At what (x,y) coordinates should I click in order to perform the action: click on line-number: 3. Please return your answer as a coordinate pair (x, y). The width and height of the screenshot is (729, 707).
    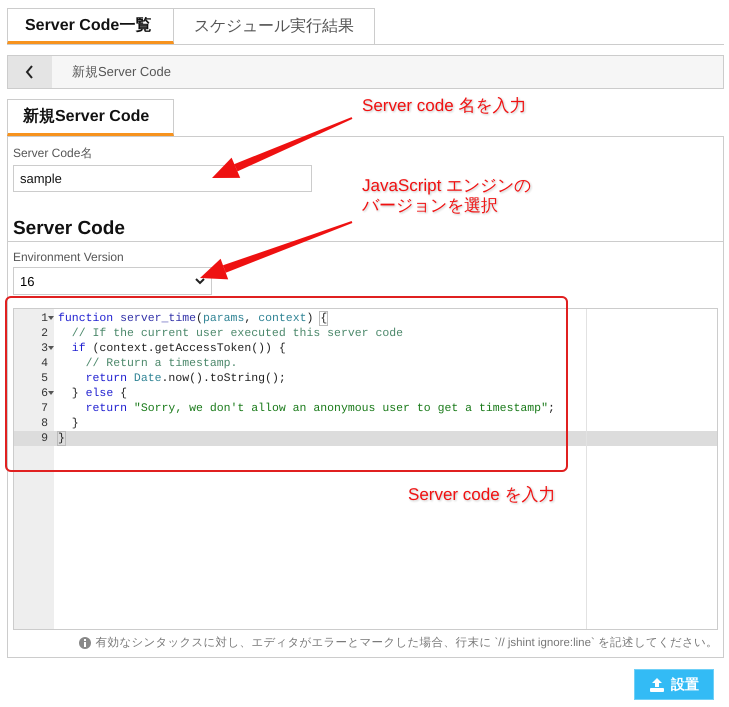
    Looking at the image, I should click on (44, 348).